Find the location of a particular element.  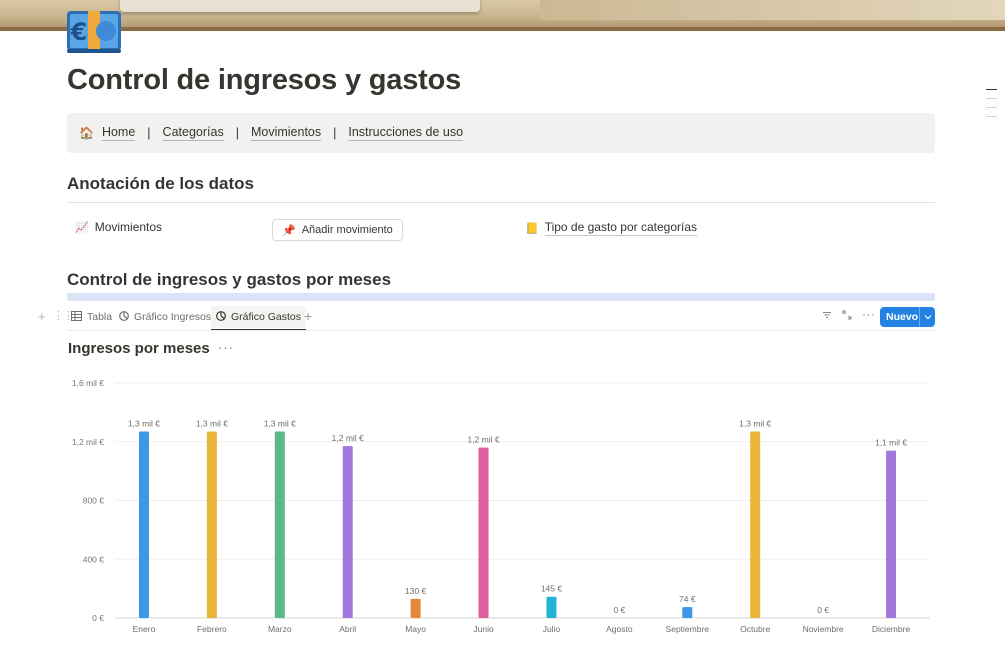

tipo-gasto-link: 📒 Tipo de gasto por categorías is located at coordinates (611, 228).